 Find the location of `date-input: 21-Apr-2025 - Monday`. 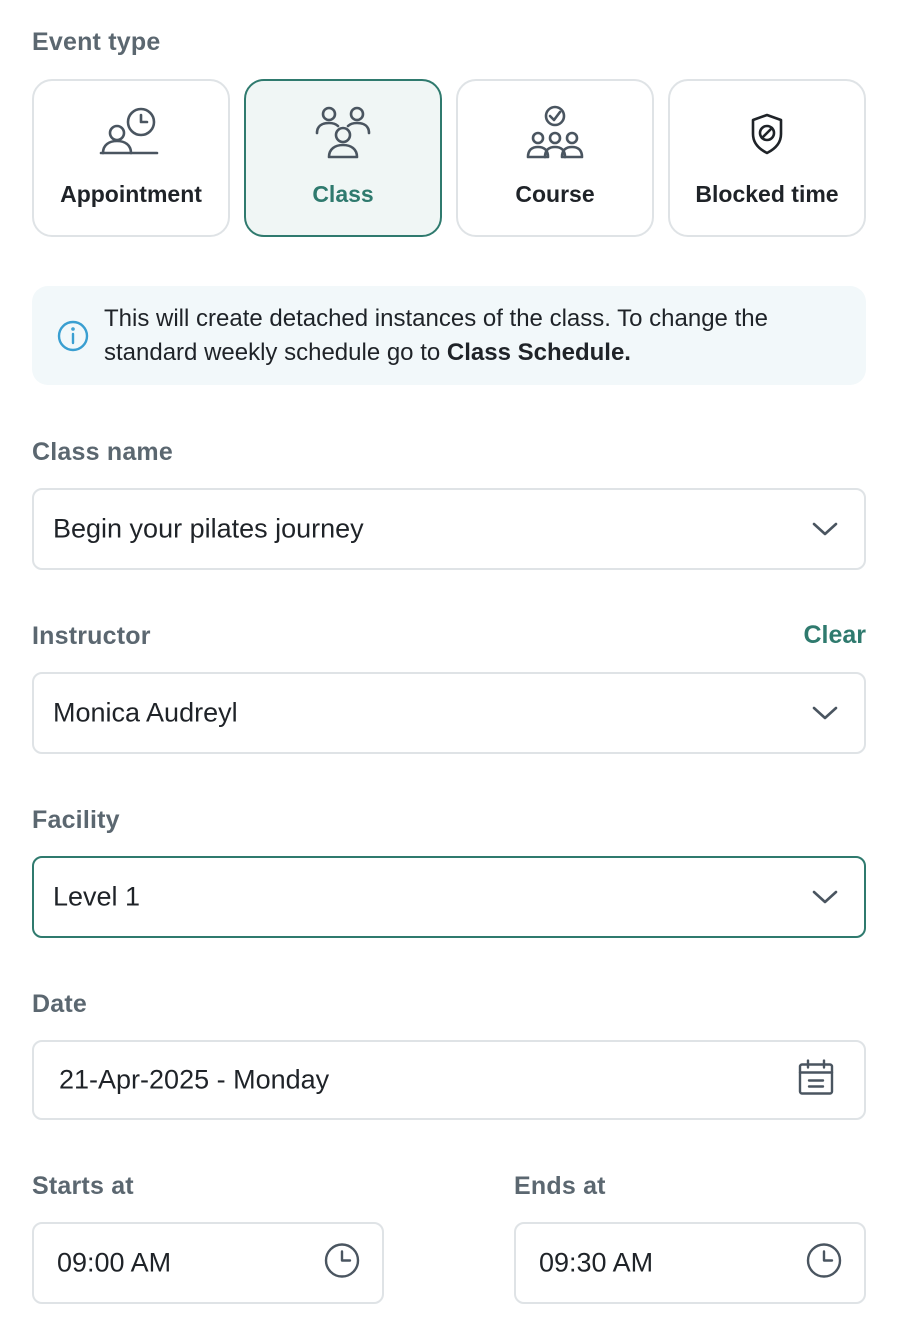

date-input: 21-Apr-2025 - Monday is located at coordinates (449, 1080).